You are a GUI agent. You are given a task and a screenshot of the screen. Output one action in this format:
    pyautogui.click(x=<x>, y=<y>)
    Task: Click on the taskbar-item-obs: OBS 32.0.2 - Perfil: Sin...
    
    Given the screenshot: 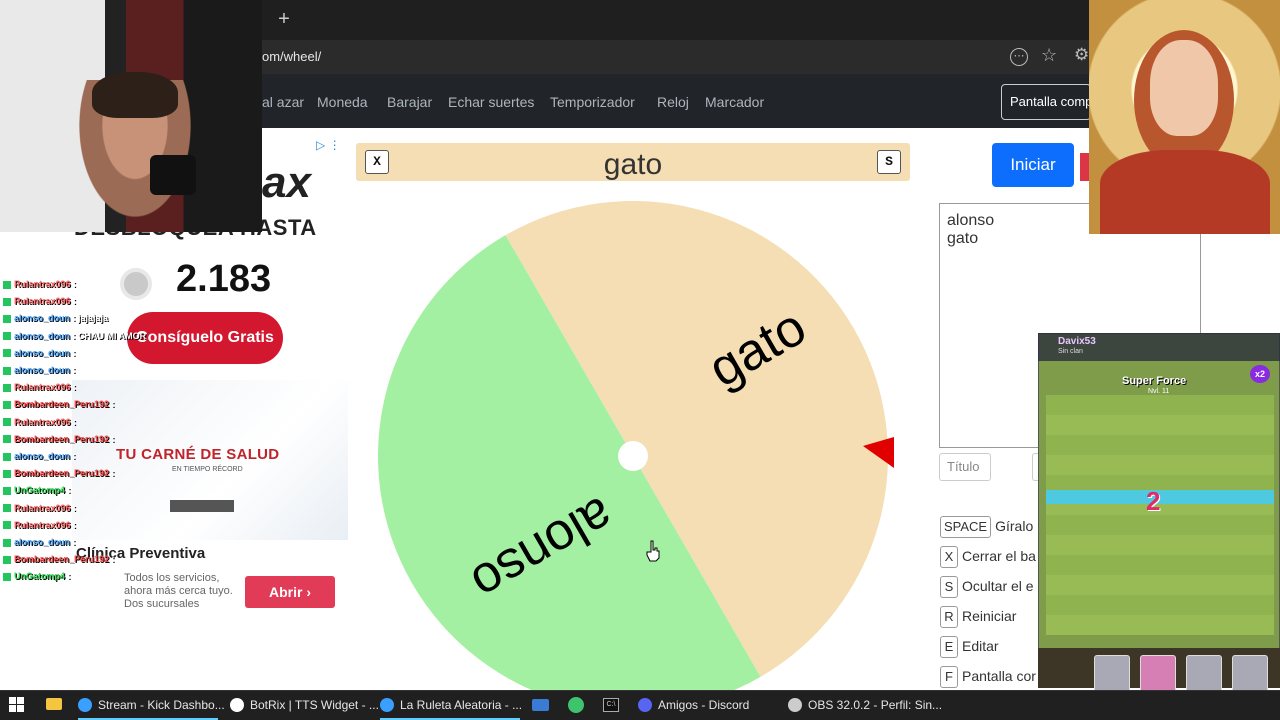 What is the action you would take?
    pyautogui.click(x=865, y=705)
    